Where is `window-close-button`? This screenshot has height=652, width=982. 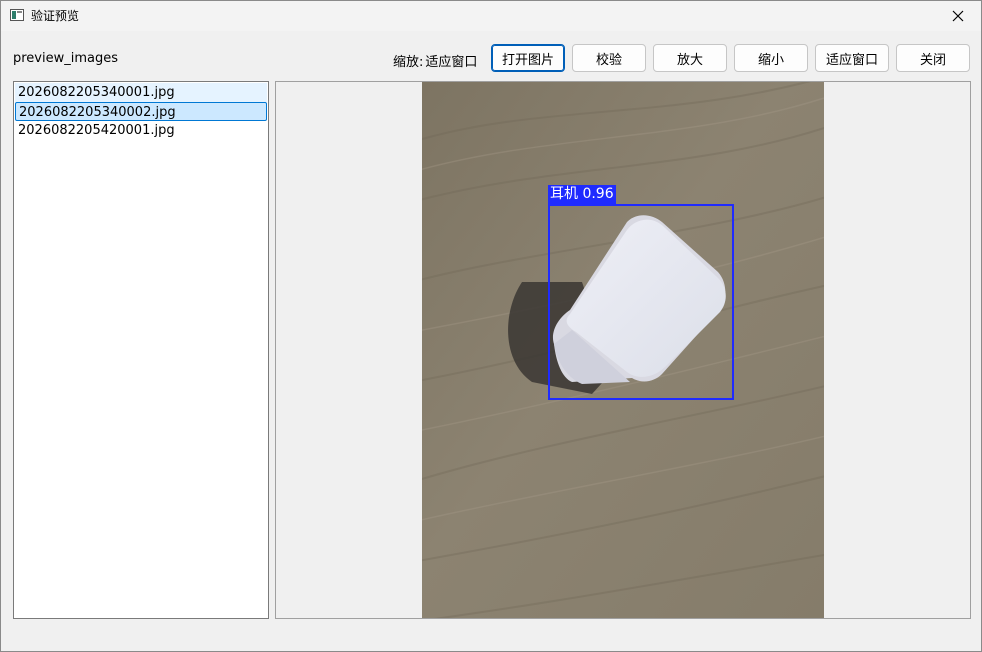
window-close-button is located at coordinates (958, 16).